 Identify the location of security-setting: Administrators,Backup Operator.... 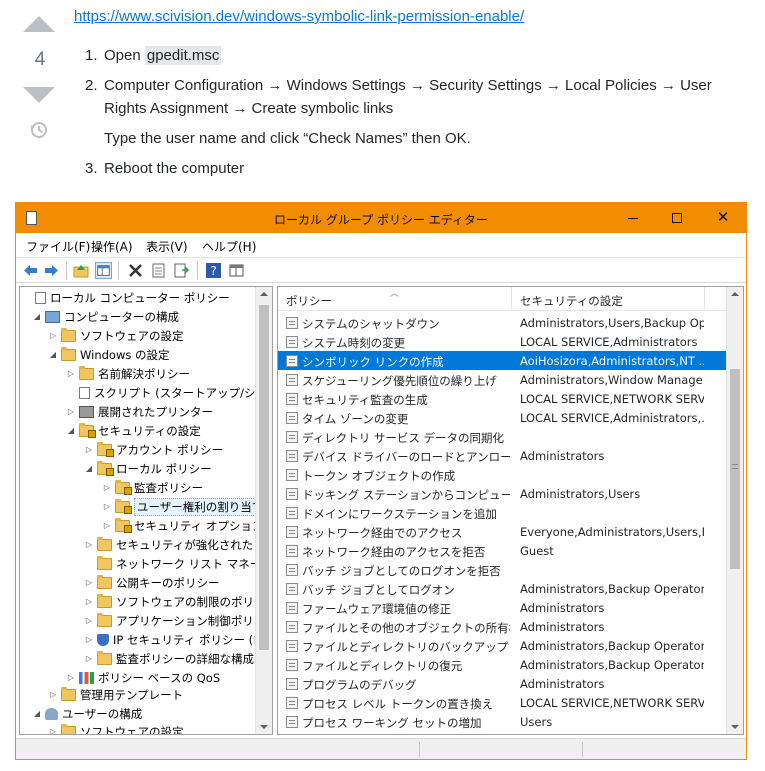
(612, 589).